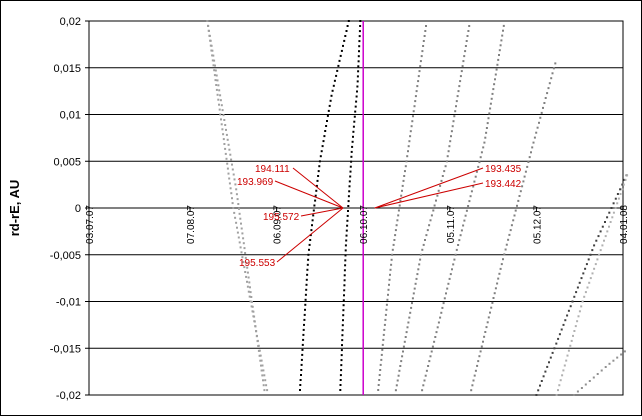  What do you see at coordinates (257, 263) in the screenshot?
I see `annotation-label: 195.553` at bounding box center [257, 263].